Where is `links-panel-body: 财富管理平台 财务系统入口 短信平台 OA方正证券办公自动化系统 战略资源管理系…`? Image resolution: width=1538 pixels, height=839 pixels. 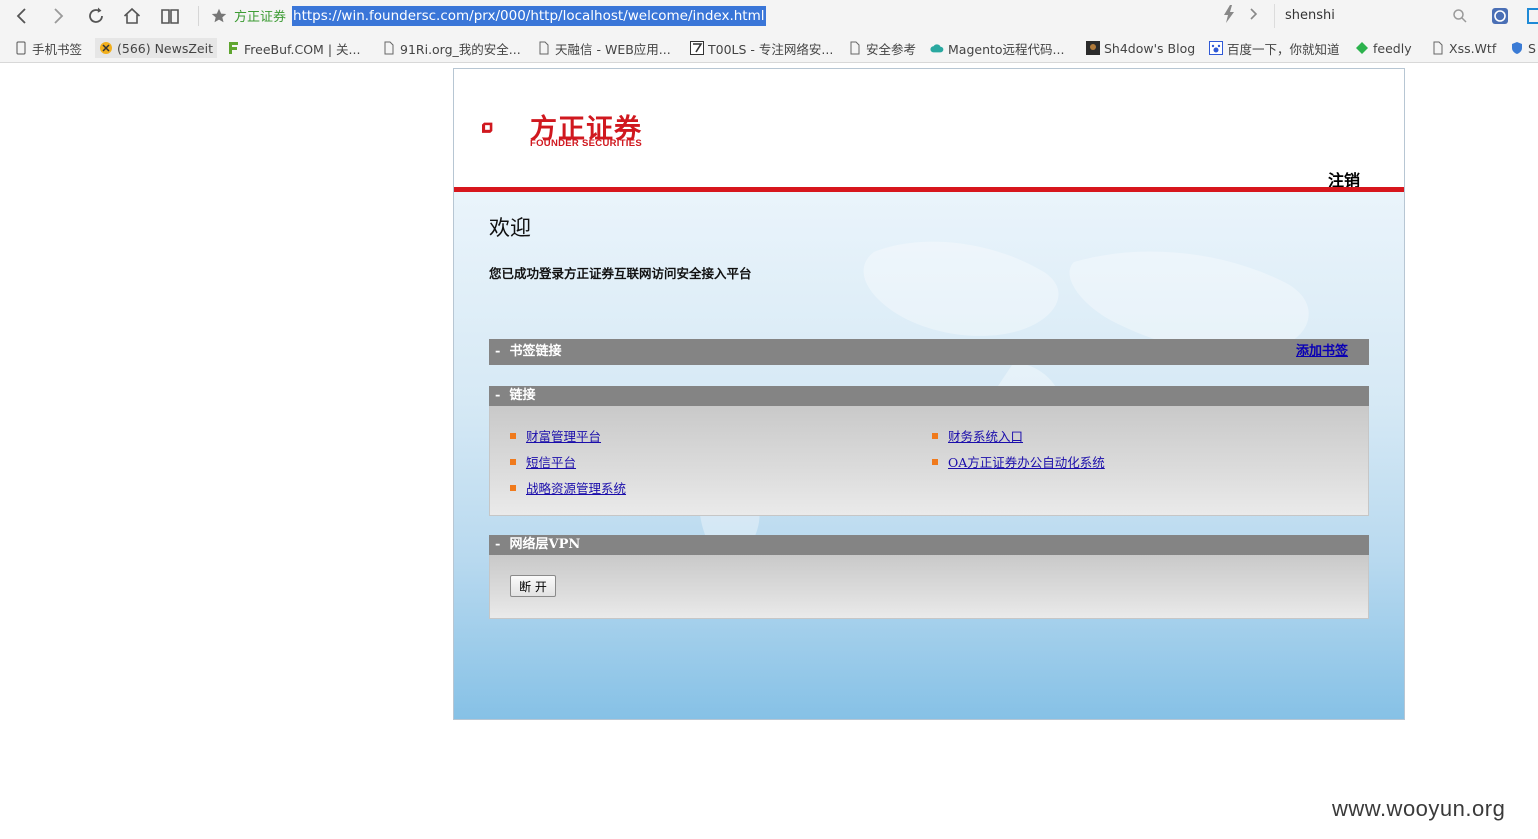
links-panel-body: 财富管理平台 财务系统入口 短信平台 OA方正证券办公自动化系统 战略资源管理系… is located at coordinates (929, 461).